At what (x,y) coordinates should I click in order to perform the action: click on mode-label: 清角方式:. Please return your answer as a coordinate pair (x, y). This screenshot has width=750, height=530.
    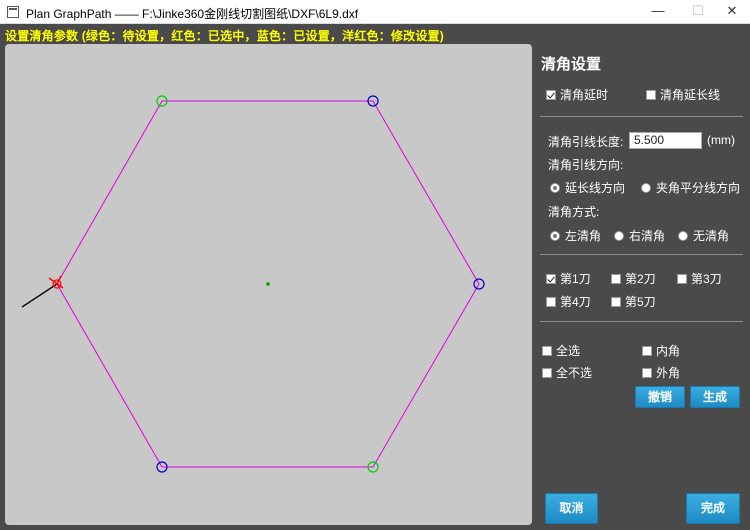
    Looking at the image, I should click on (574, 212).